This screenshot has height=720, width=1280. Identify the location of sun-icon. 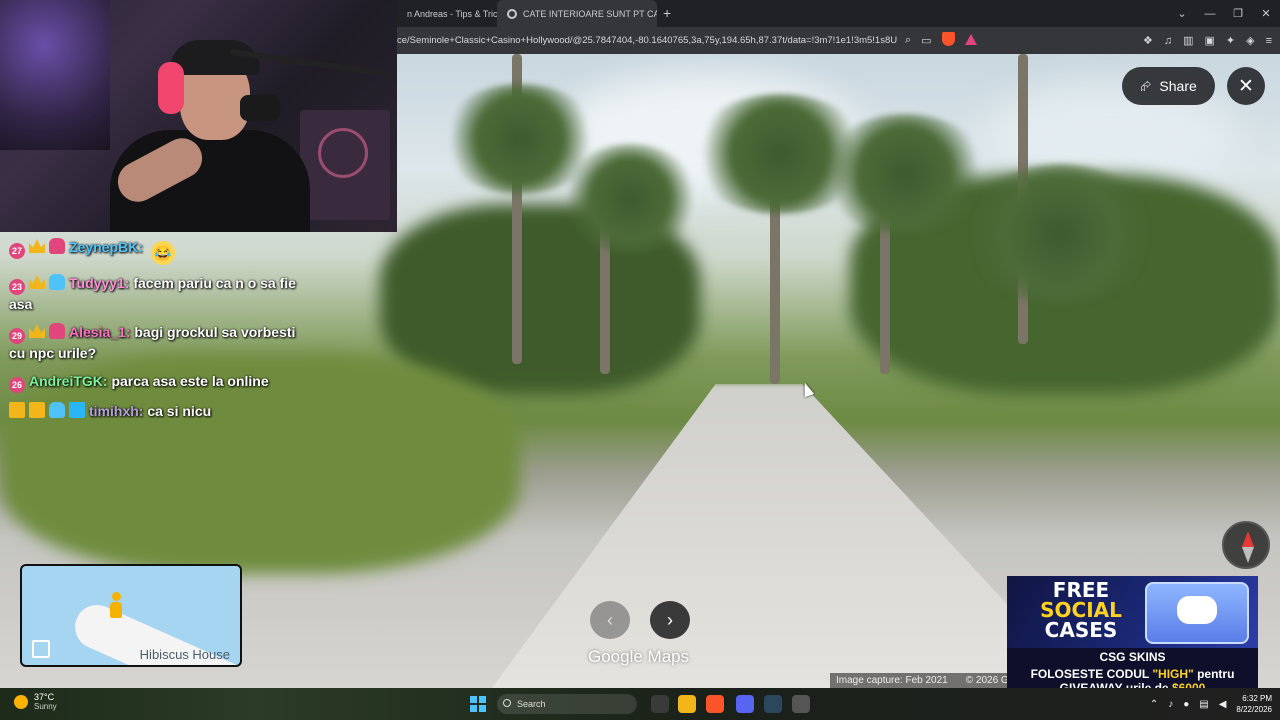
(21, 702).